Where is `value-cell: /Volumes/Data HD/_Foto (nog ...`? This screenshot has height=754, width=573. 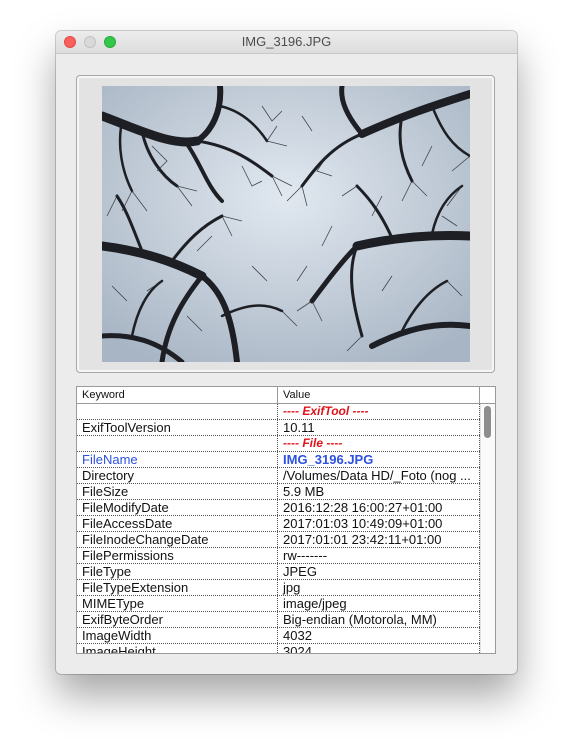 value-cell: /Volumes/Data HD/_Foto (nog ... is located at coordinates (379, 475).